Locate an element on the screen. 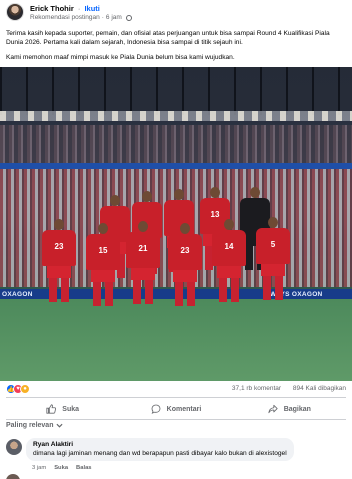 This screenshot has height=479, width=352. comment-meta: 3 jam Suka Balas is located at coordinates (62, 468).